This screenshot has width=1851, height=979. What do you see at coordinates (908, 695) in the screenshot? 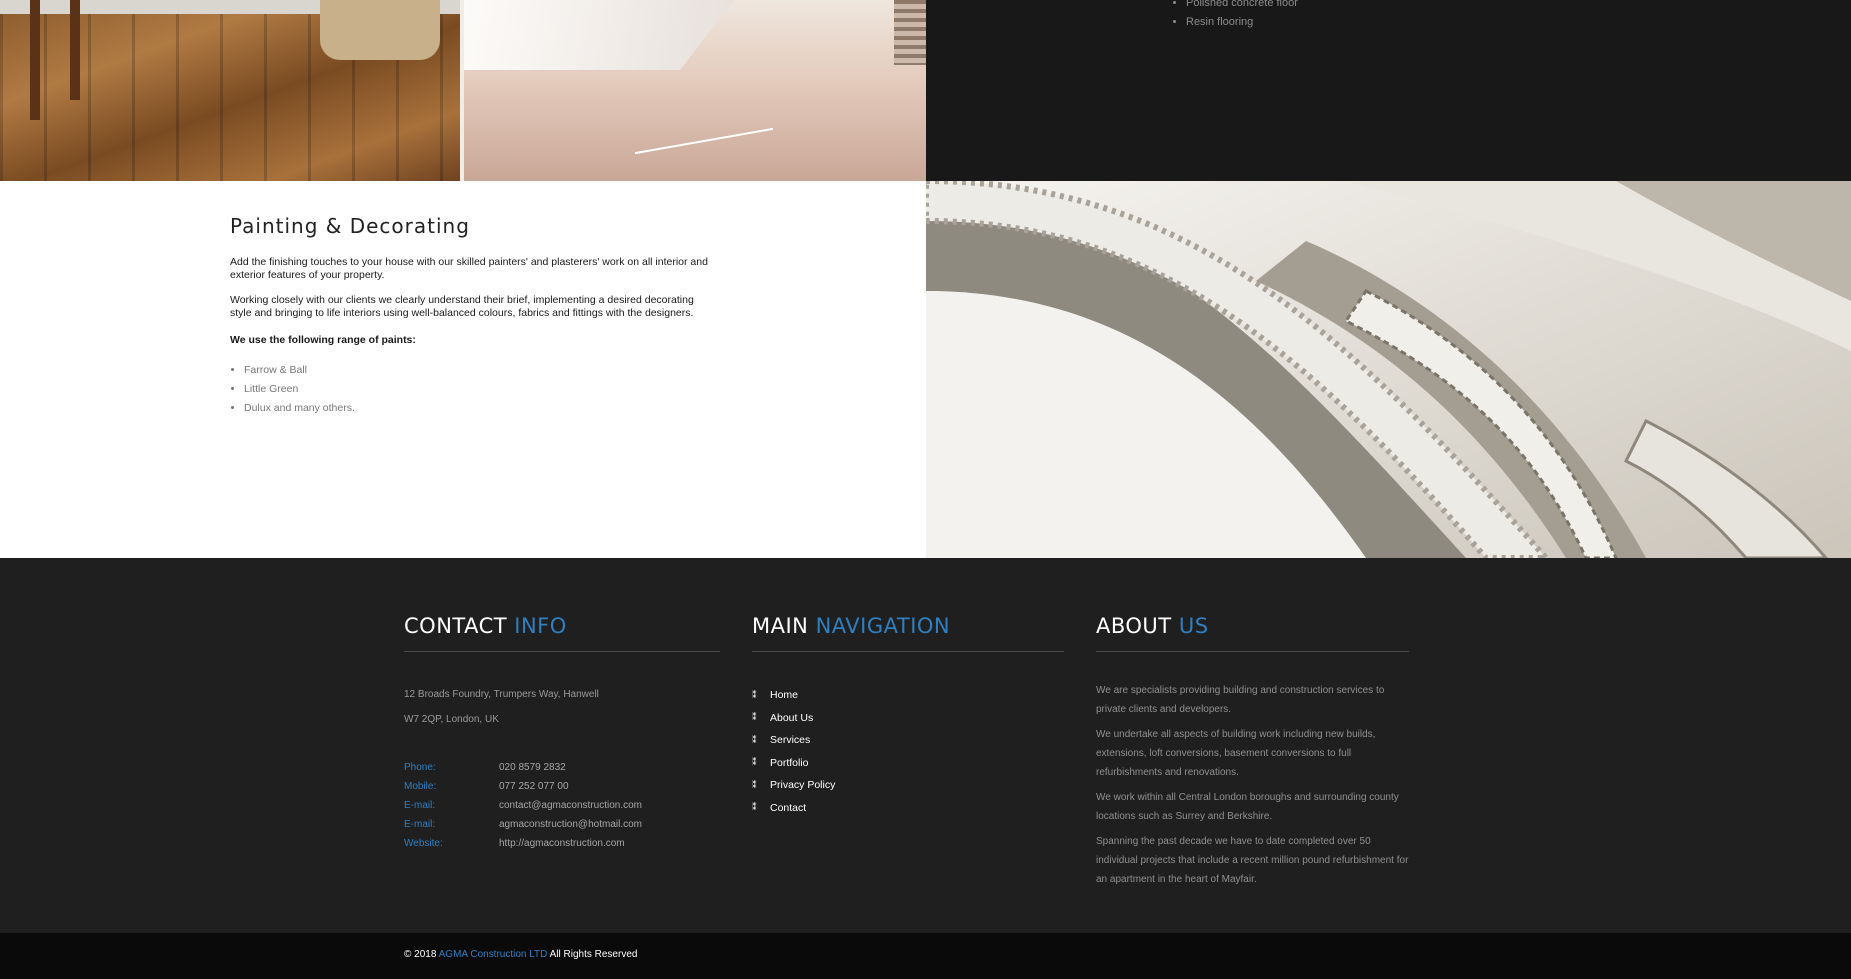
I see `nav-item-home: ⁑ Home` at bounding box center [908, 695].